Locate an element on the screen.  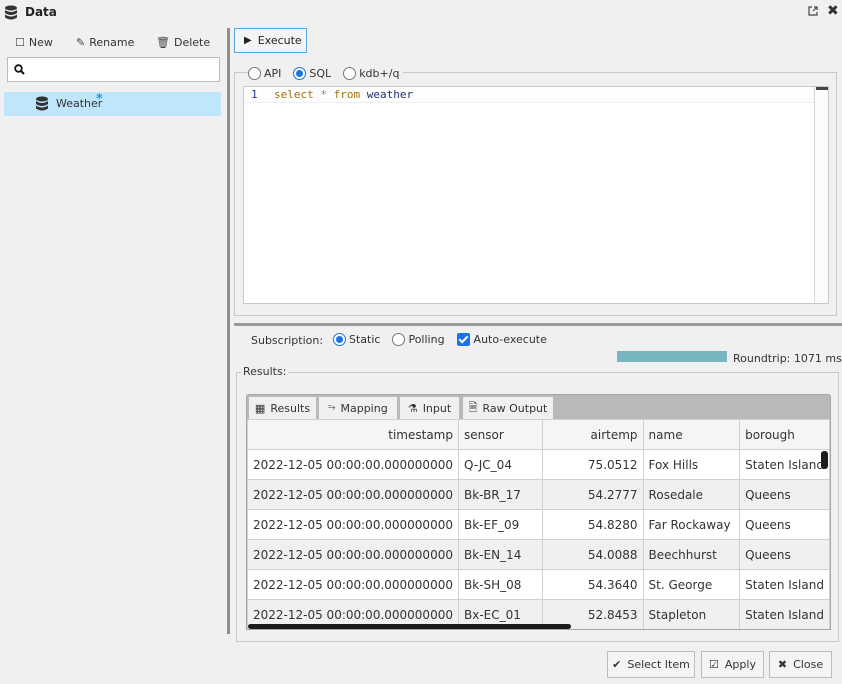
cell-name: Beechhurst is located at coordinates (691, 554).